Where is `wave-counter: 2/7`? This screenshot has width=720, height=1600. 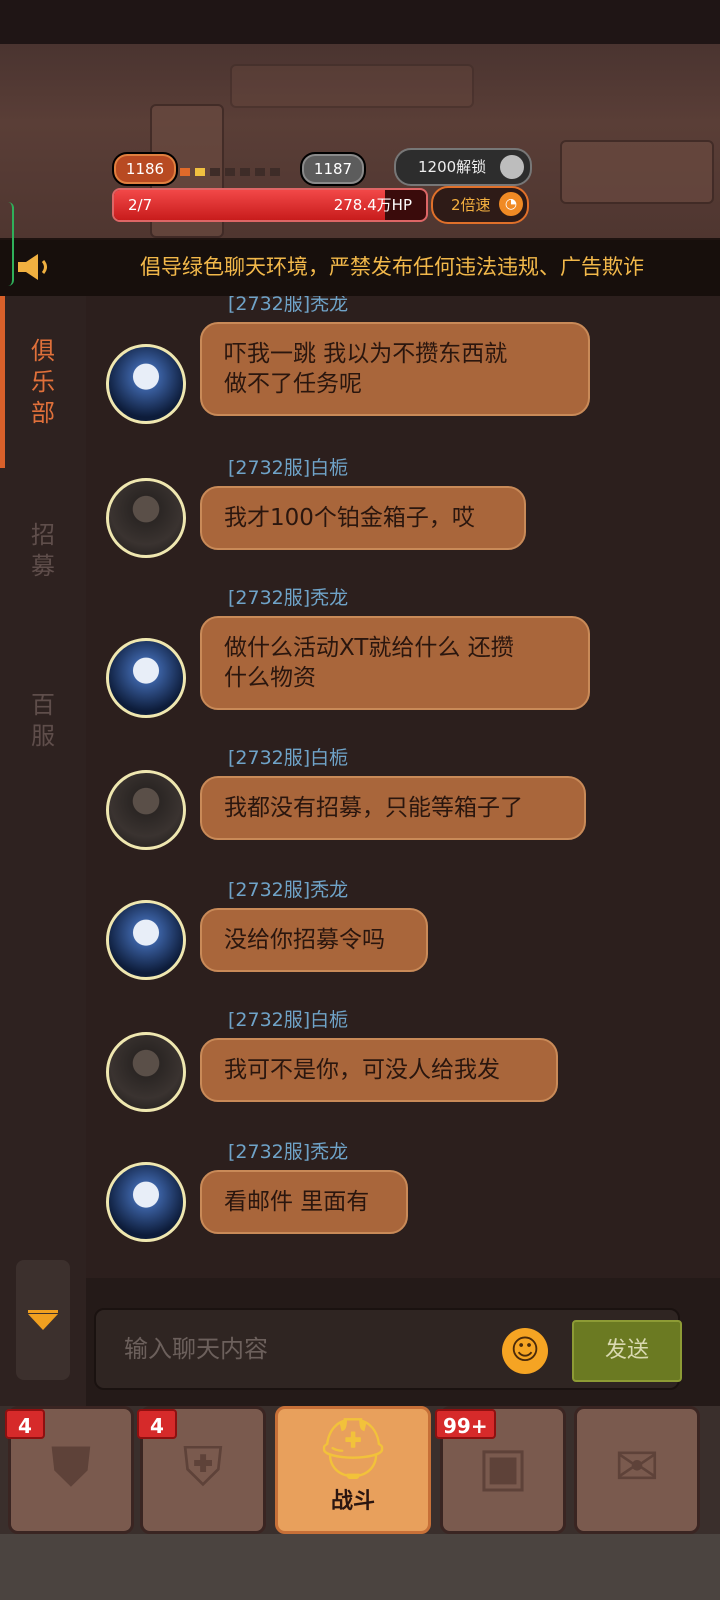
wave-counter: 2/7 is located at coordinates (140, 205).